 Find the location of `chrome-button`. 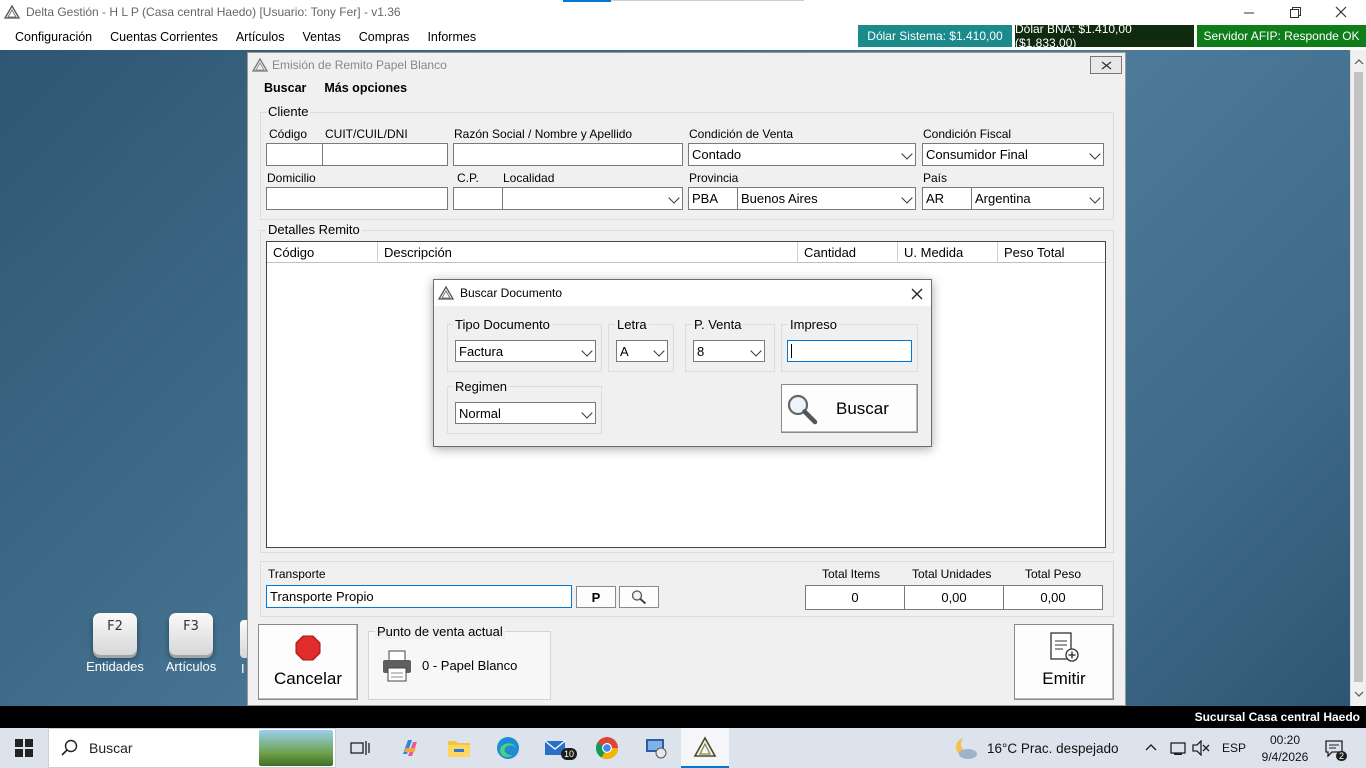

chrome-button is located at coordinates (607, 748).